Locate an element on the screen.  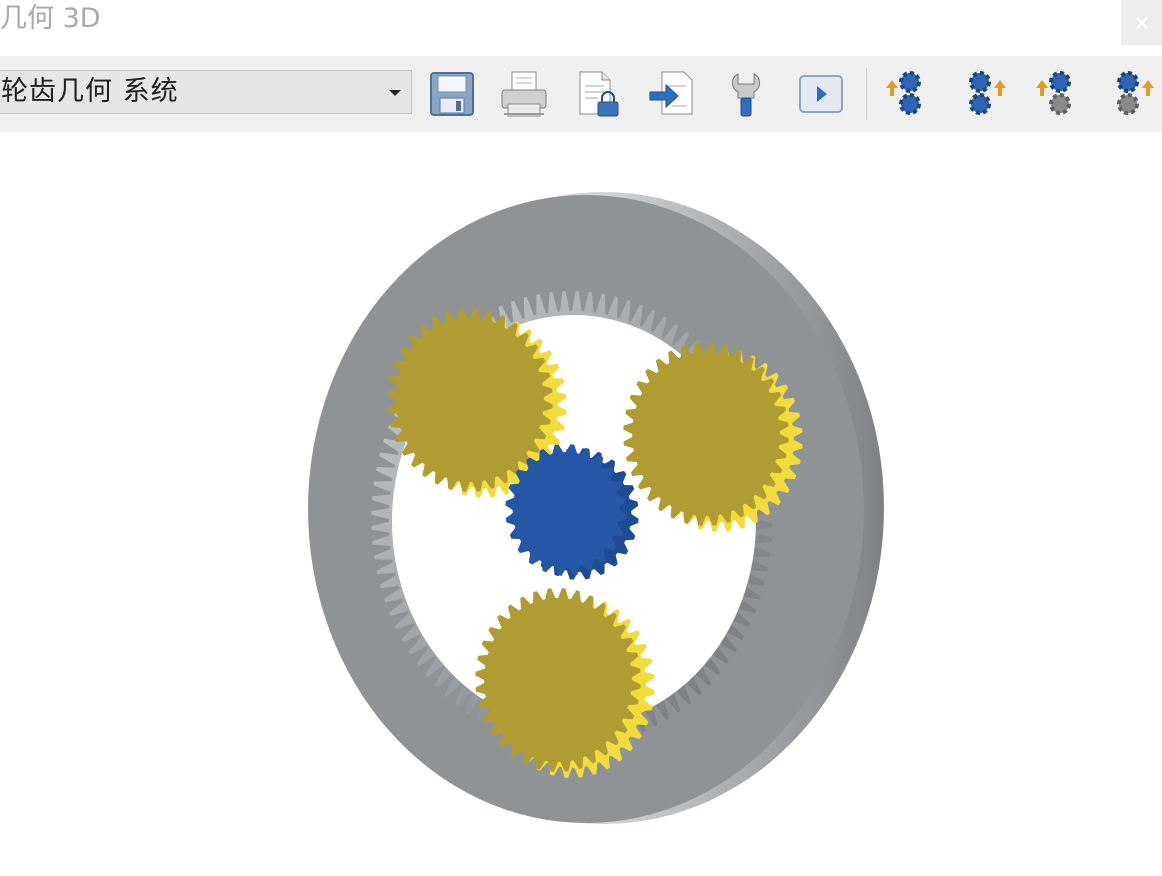
gear-view-2-button is located at coordinates (982, 94).